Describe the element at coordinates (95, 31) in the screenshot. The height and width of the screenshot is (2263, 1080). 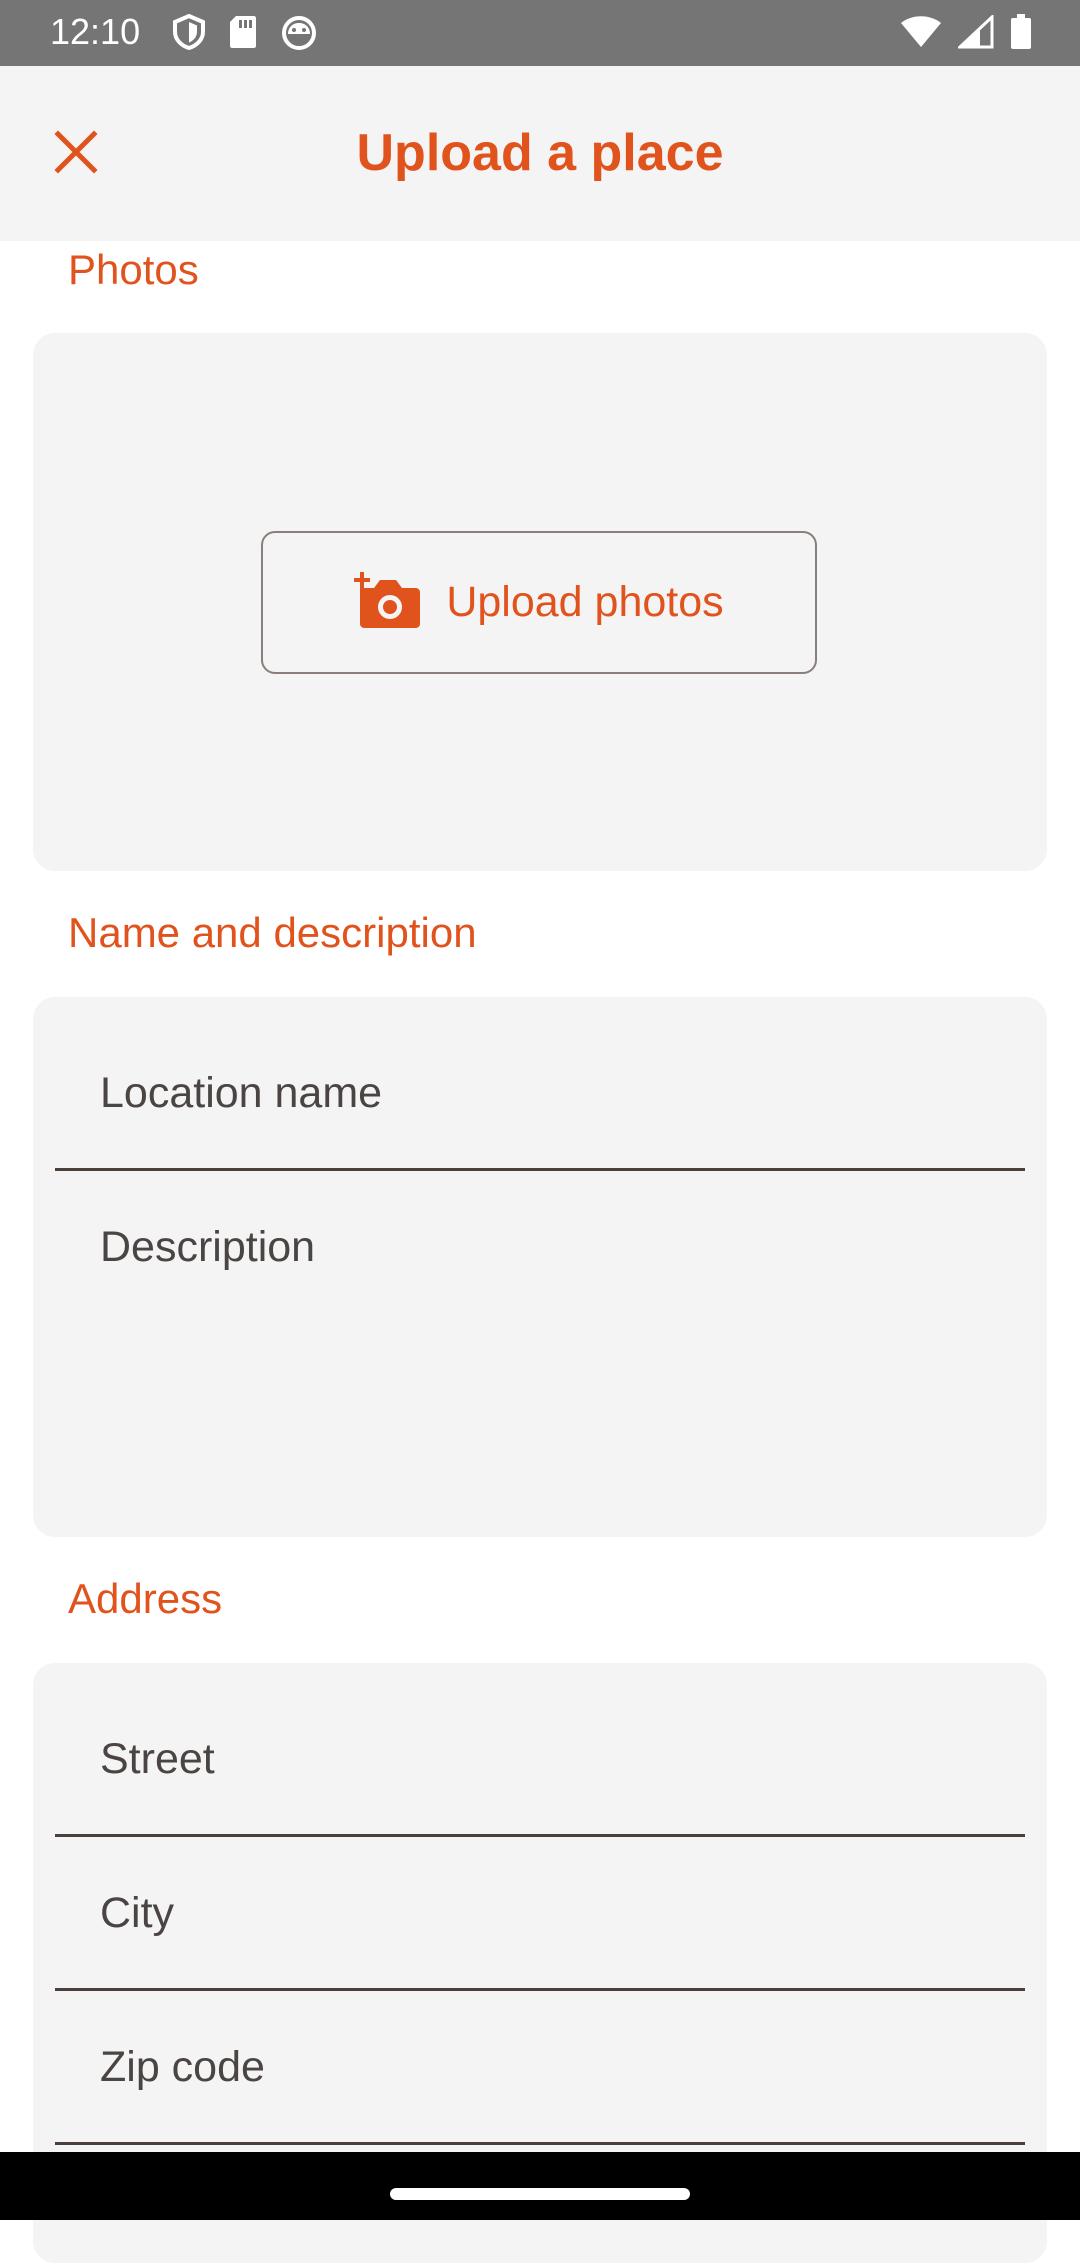
I see `status-time: 12:10` at that location.